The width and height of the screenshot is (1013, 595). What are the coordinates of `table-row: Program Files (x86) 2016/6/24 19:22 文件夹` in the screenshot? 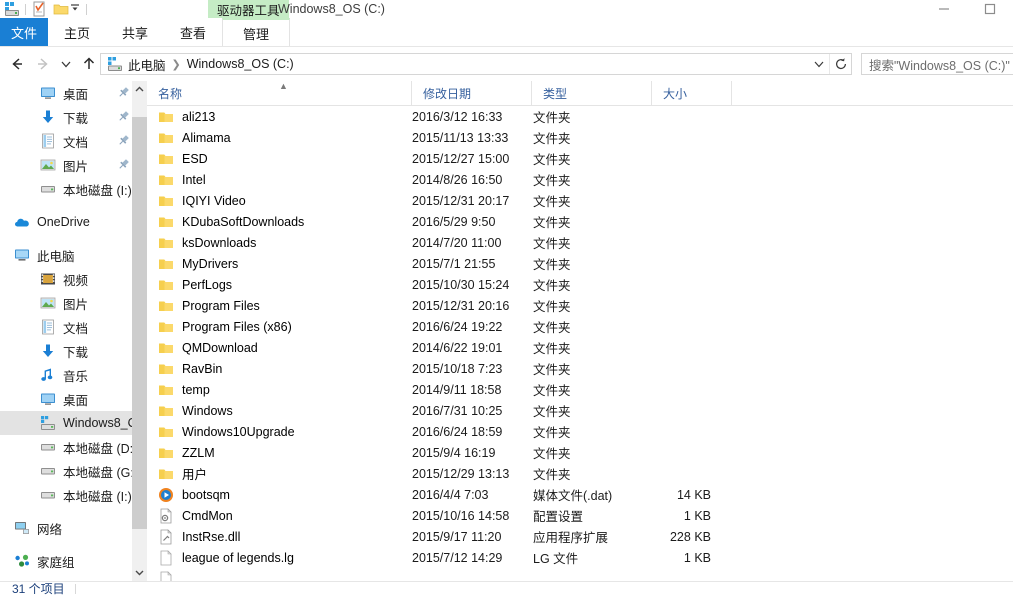 It's located at (580, 326).